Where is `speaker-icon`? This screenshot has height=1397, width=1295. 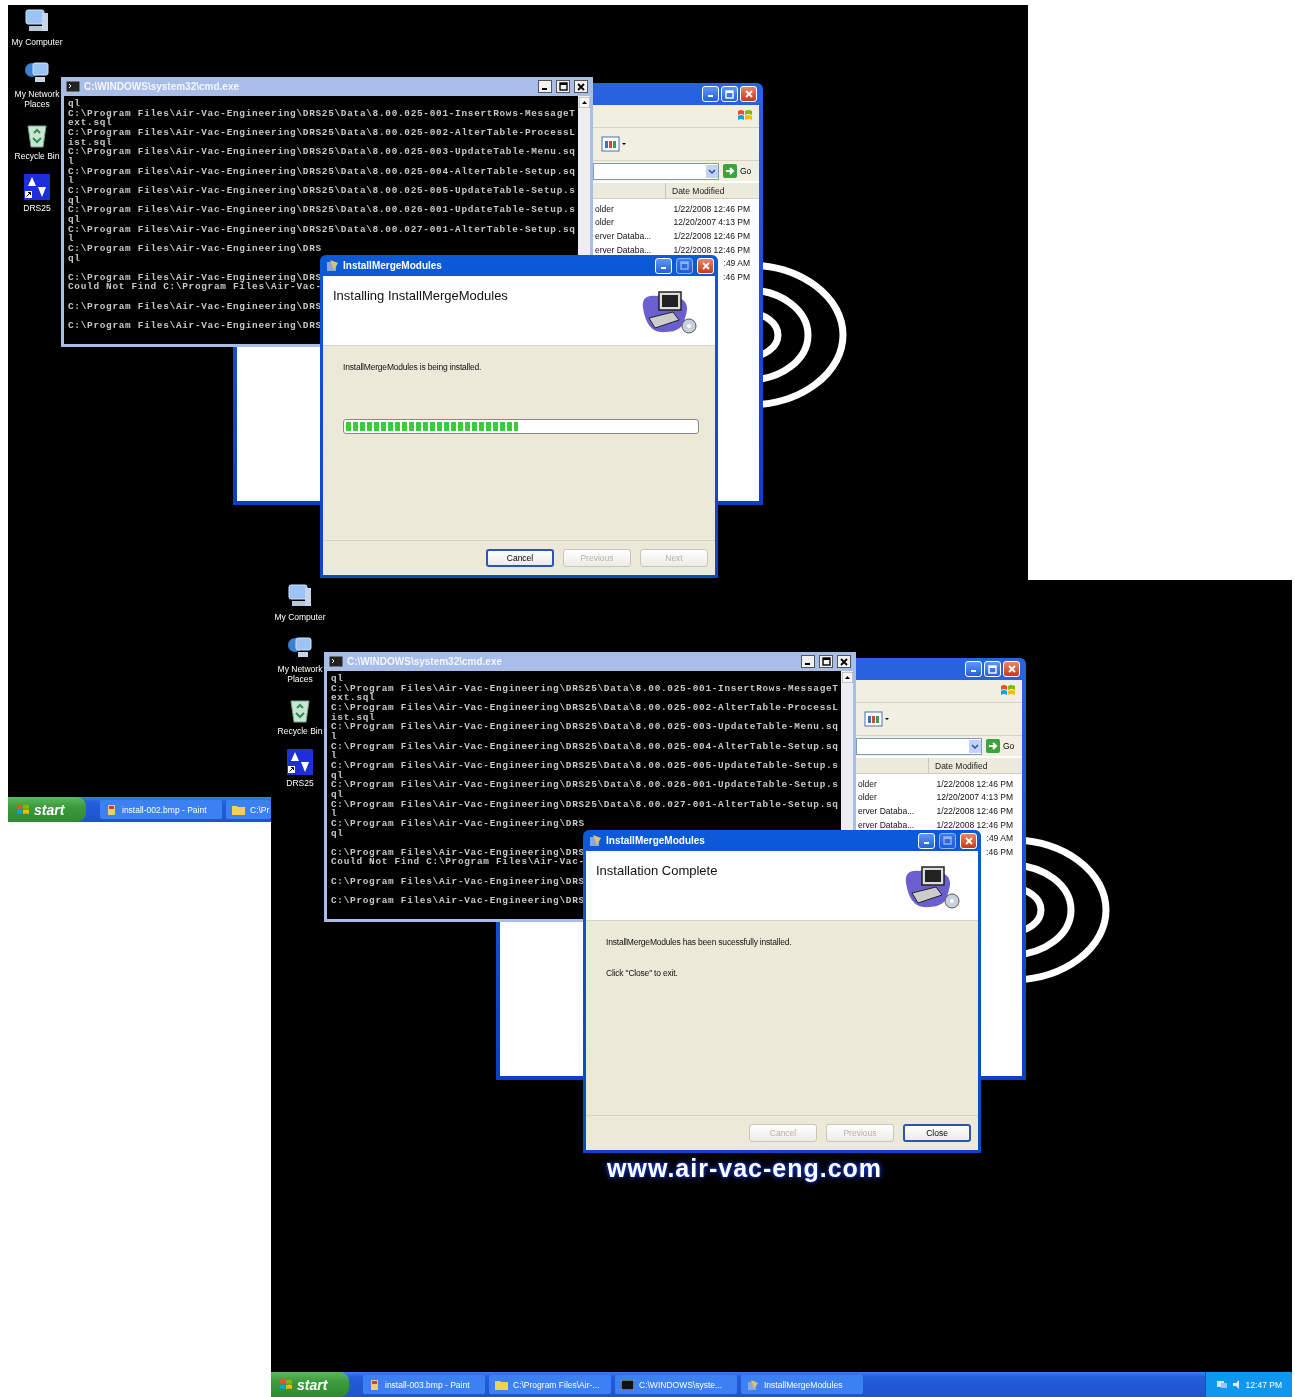
speaker-icon is located at coordinates (1236, 1384).